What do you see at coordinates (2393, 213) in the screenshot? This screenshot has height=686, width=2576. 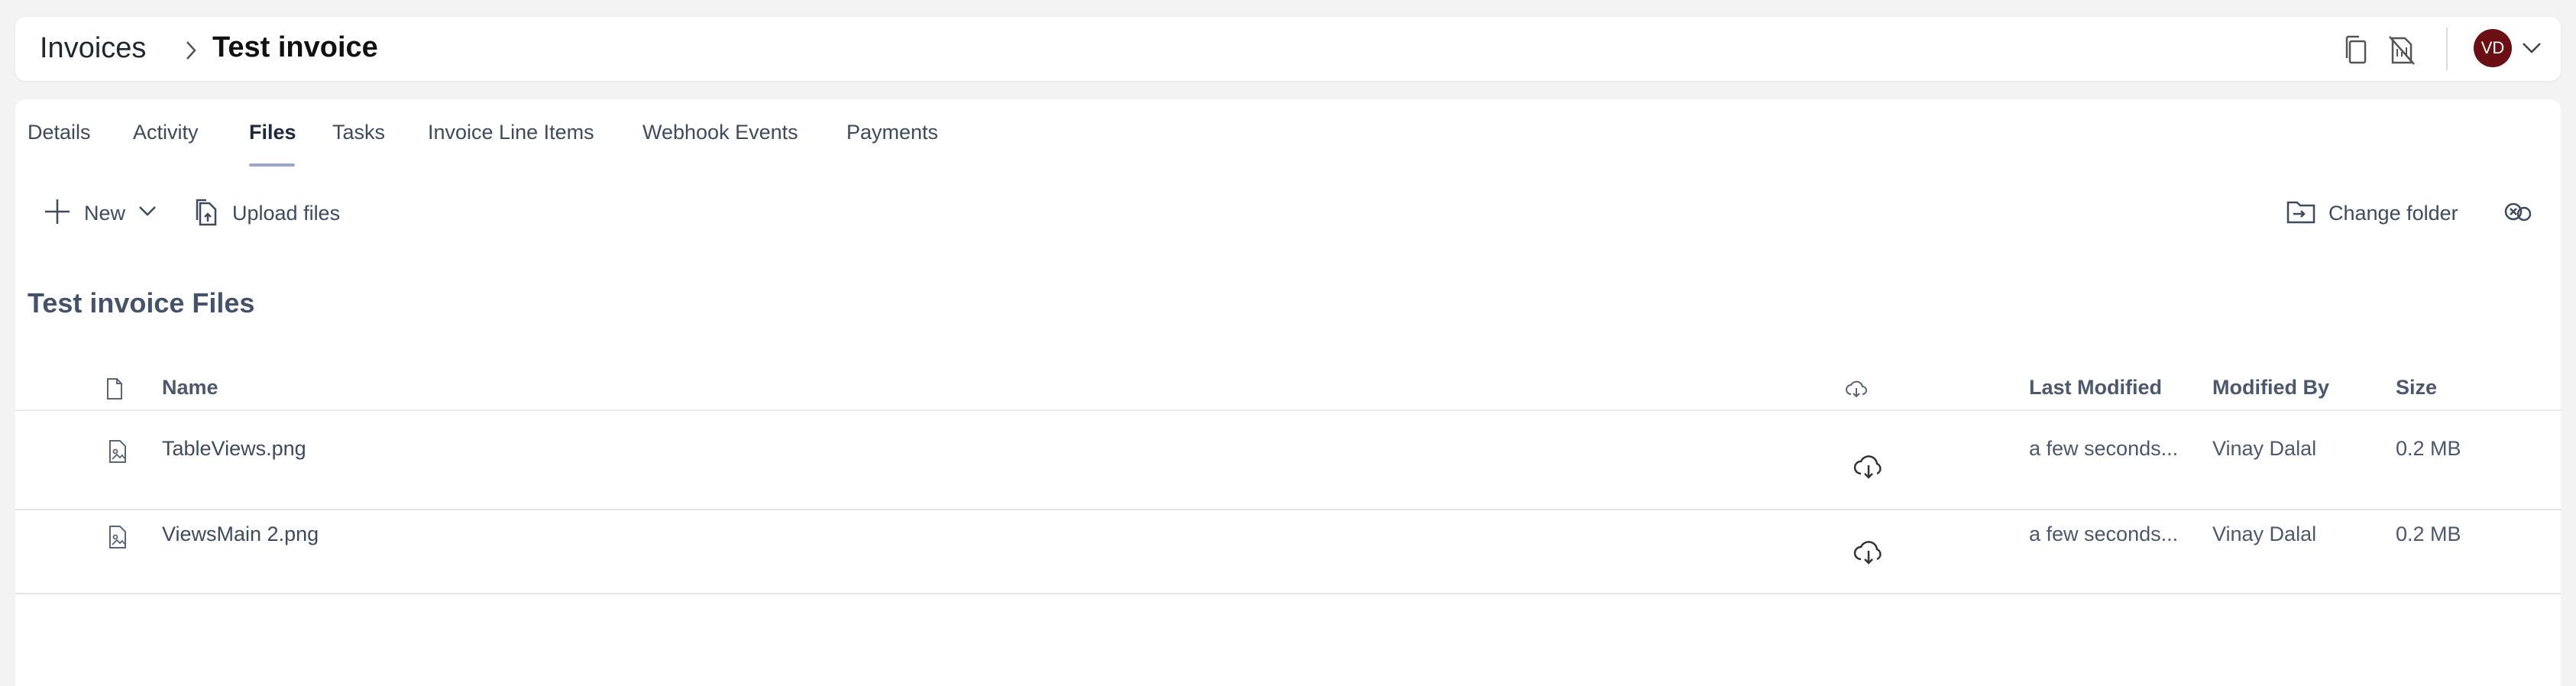 I see `change-folder-button: Change folder` at bounding box center [2393, 213].